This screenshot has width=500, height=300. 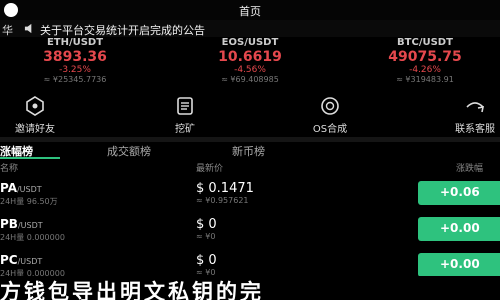 I want to click on menu-invite: 邀请好友, so click(x=45, y=115).